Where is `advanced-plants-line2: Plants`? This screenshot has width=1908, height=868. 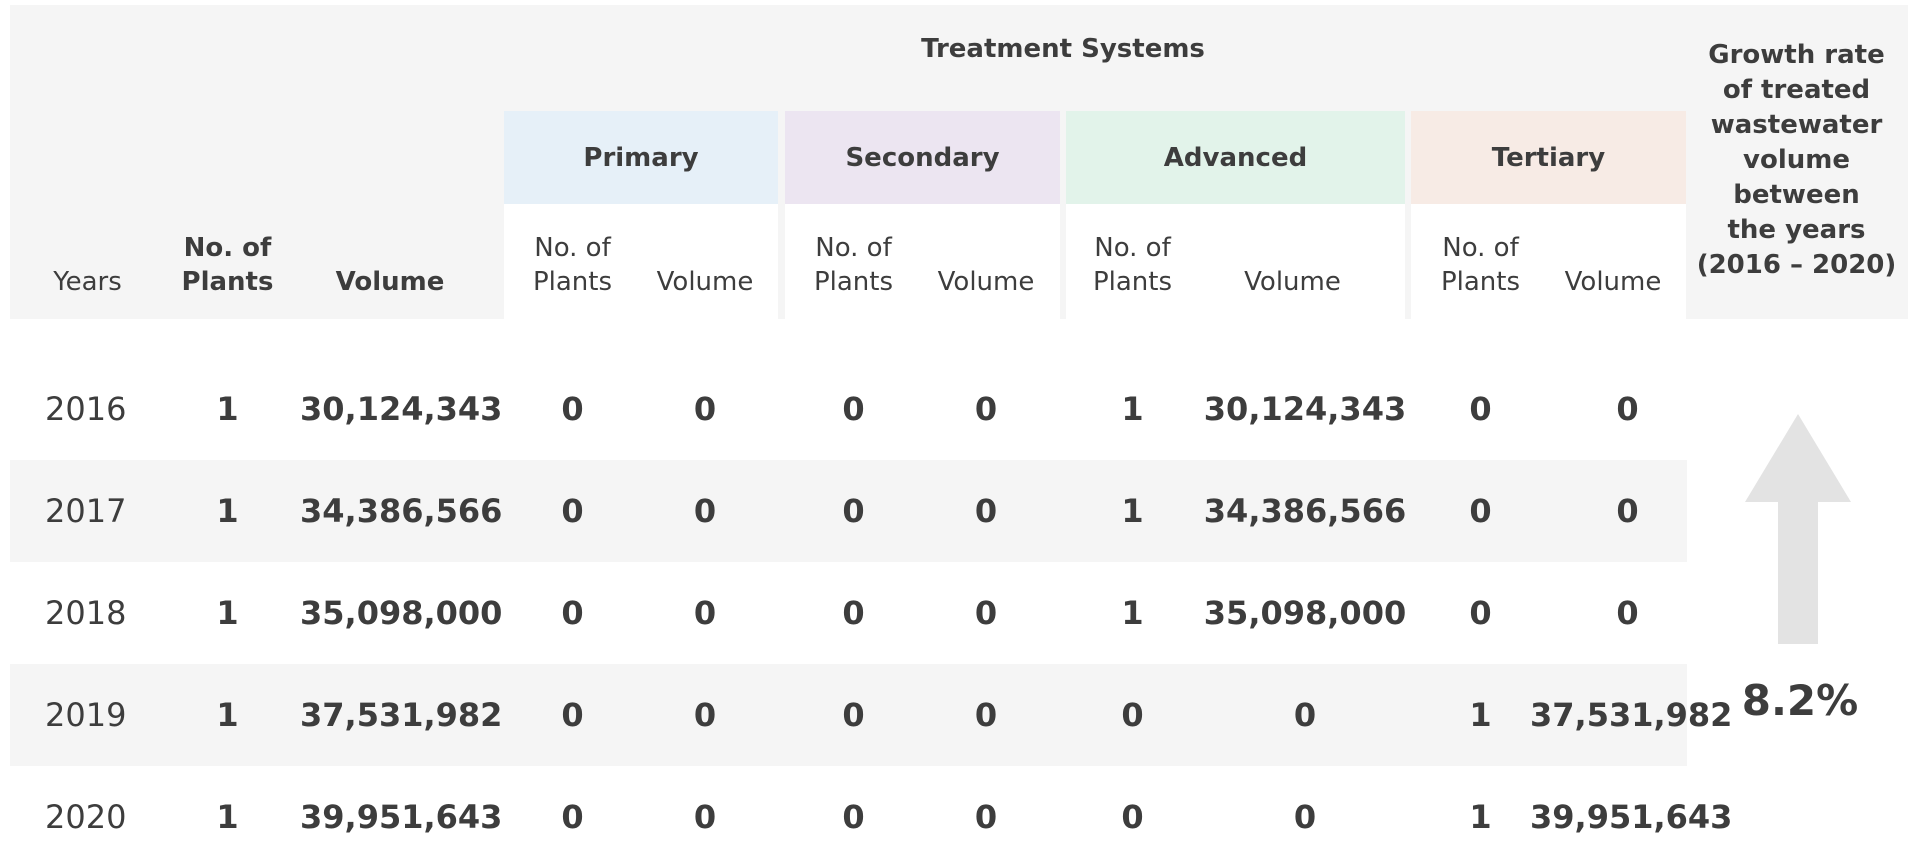
advanced-plants-line2: Plants is located at coordinates (1132, 282).